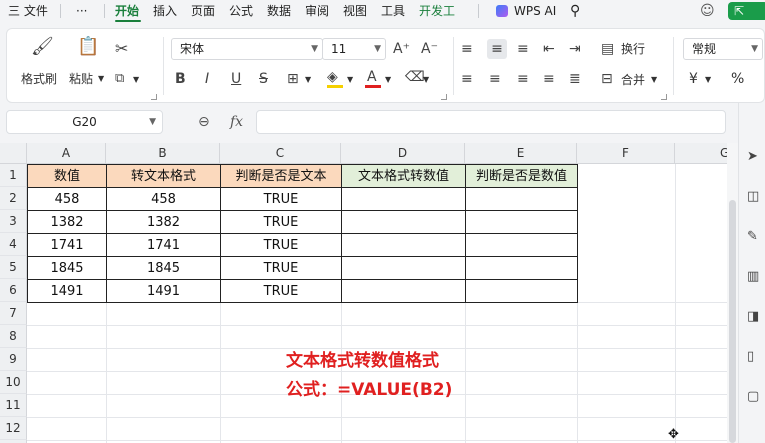  I want to click on format-painter-label: 格式刷, so click(39, 79).